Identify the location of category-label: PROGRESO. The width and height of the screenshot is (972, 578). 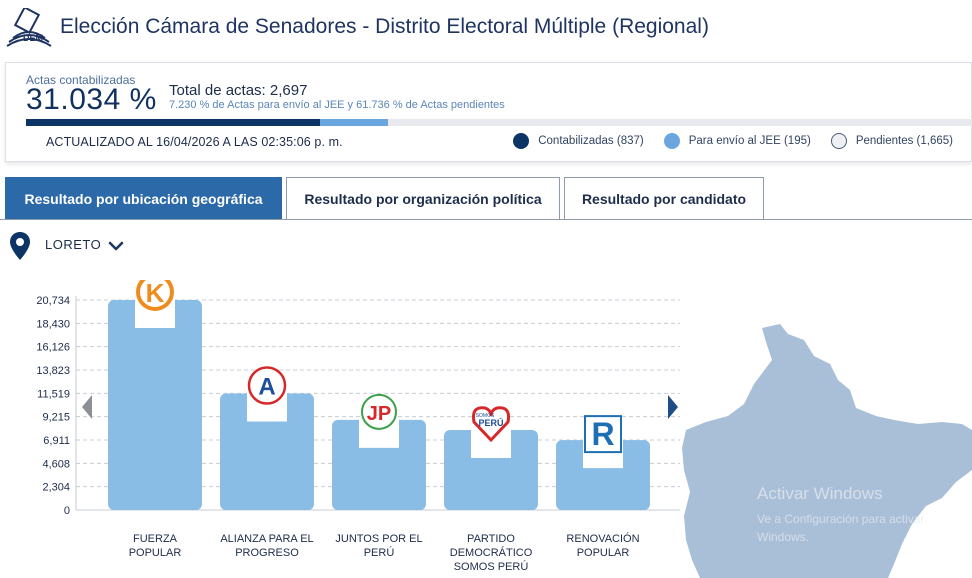
(267, 553).